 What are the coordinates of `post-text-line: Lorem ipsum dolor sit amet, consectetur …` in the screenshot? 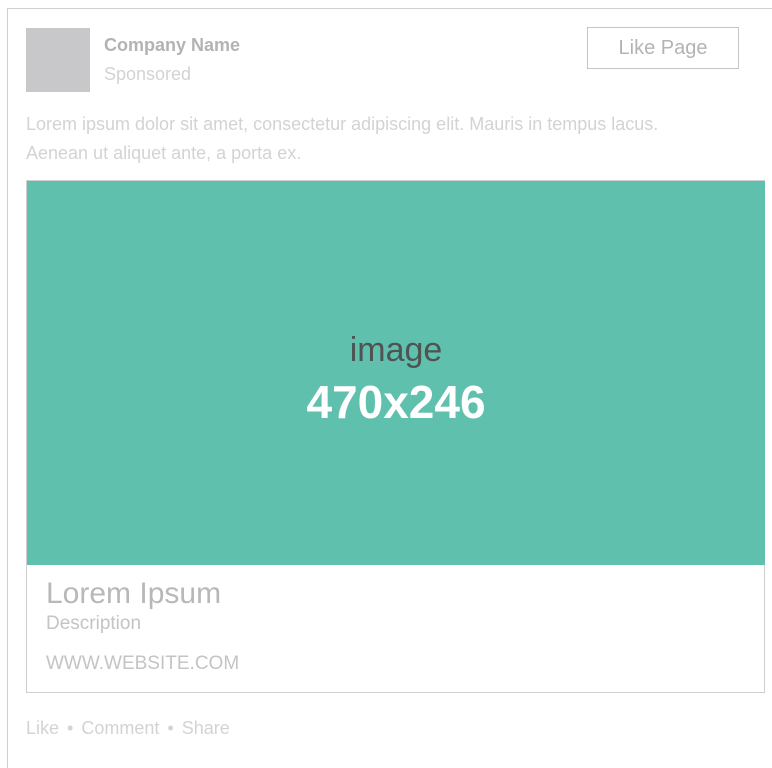 It's located at (342, 124).